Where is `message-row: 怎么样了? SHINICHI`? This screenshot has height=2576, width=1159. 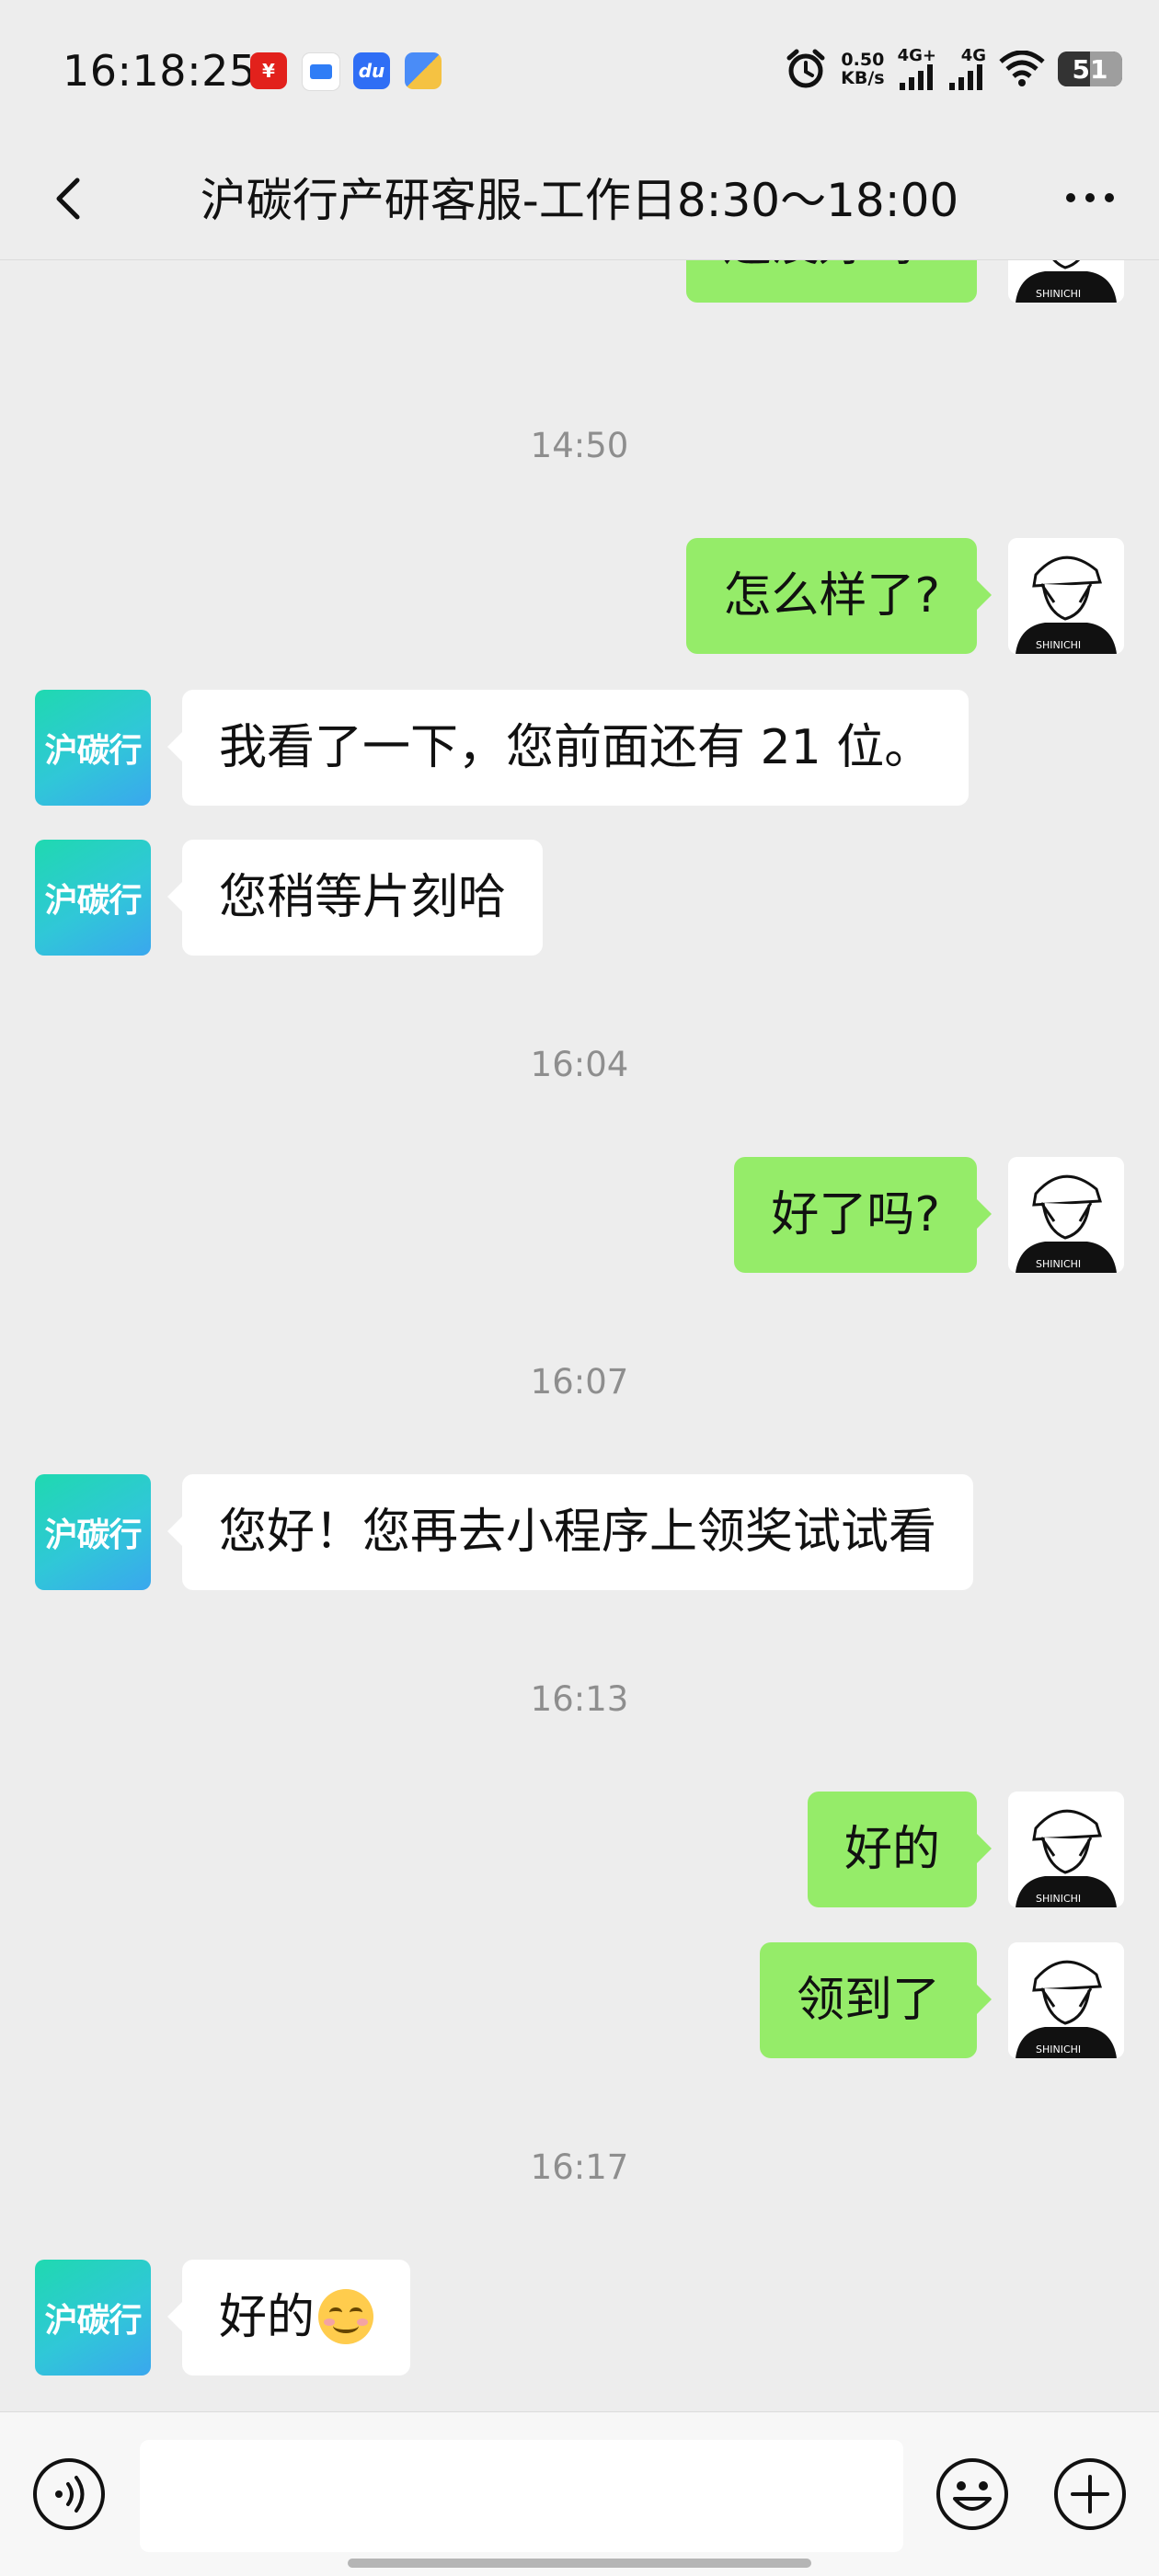 message-row: 怎么样了? SHINICHI is located at coordinates (579, 596).